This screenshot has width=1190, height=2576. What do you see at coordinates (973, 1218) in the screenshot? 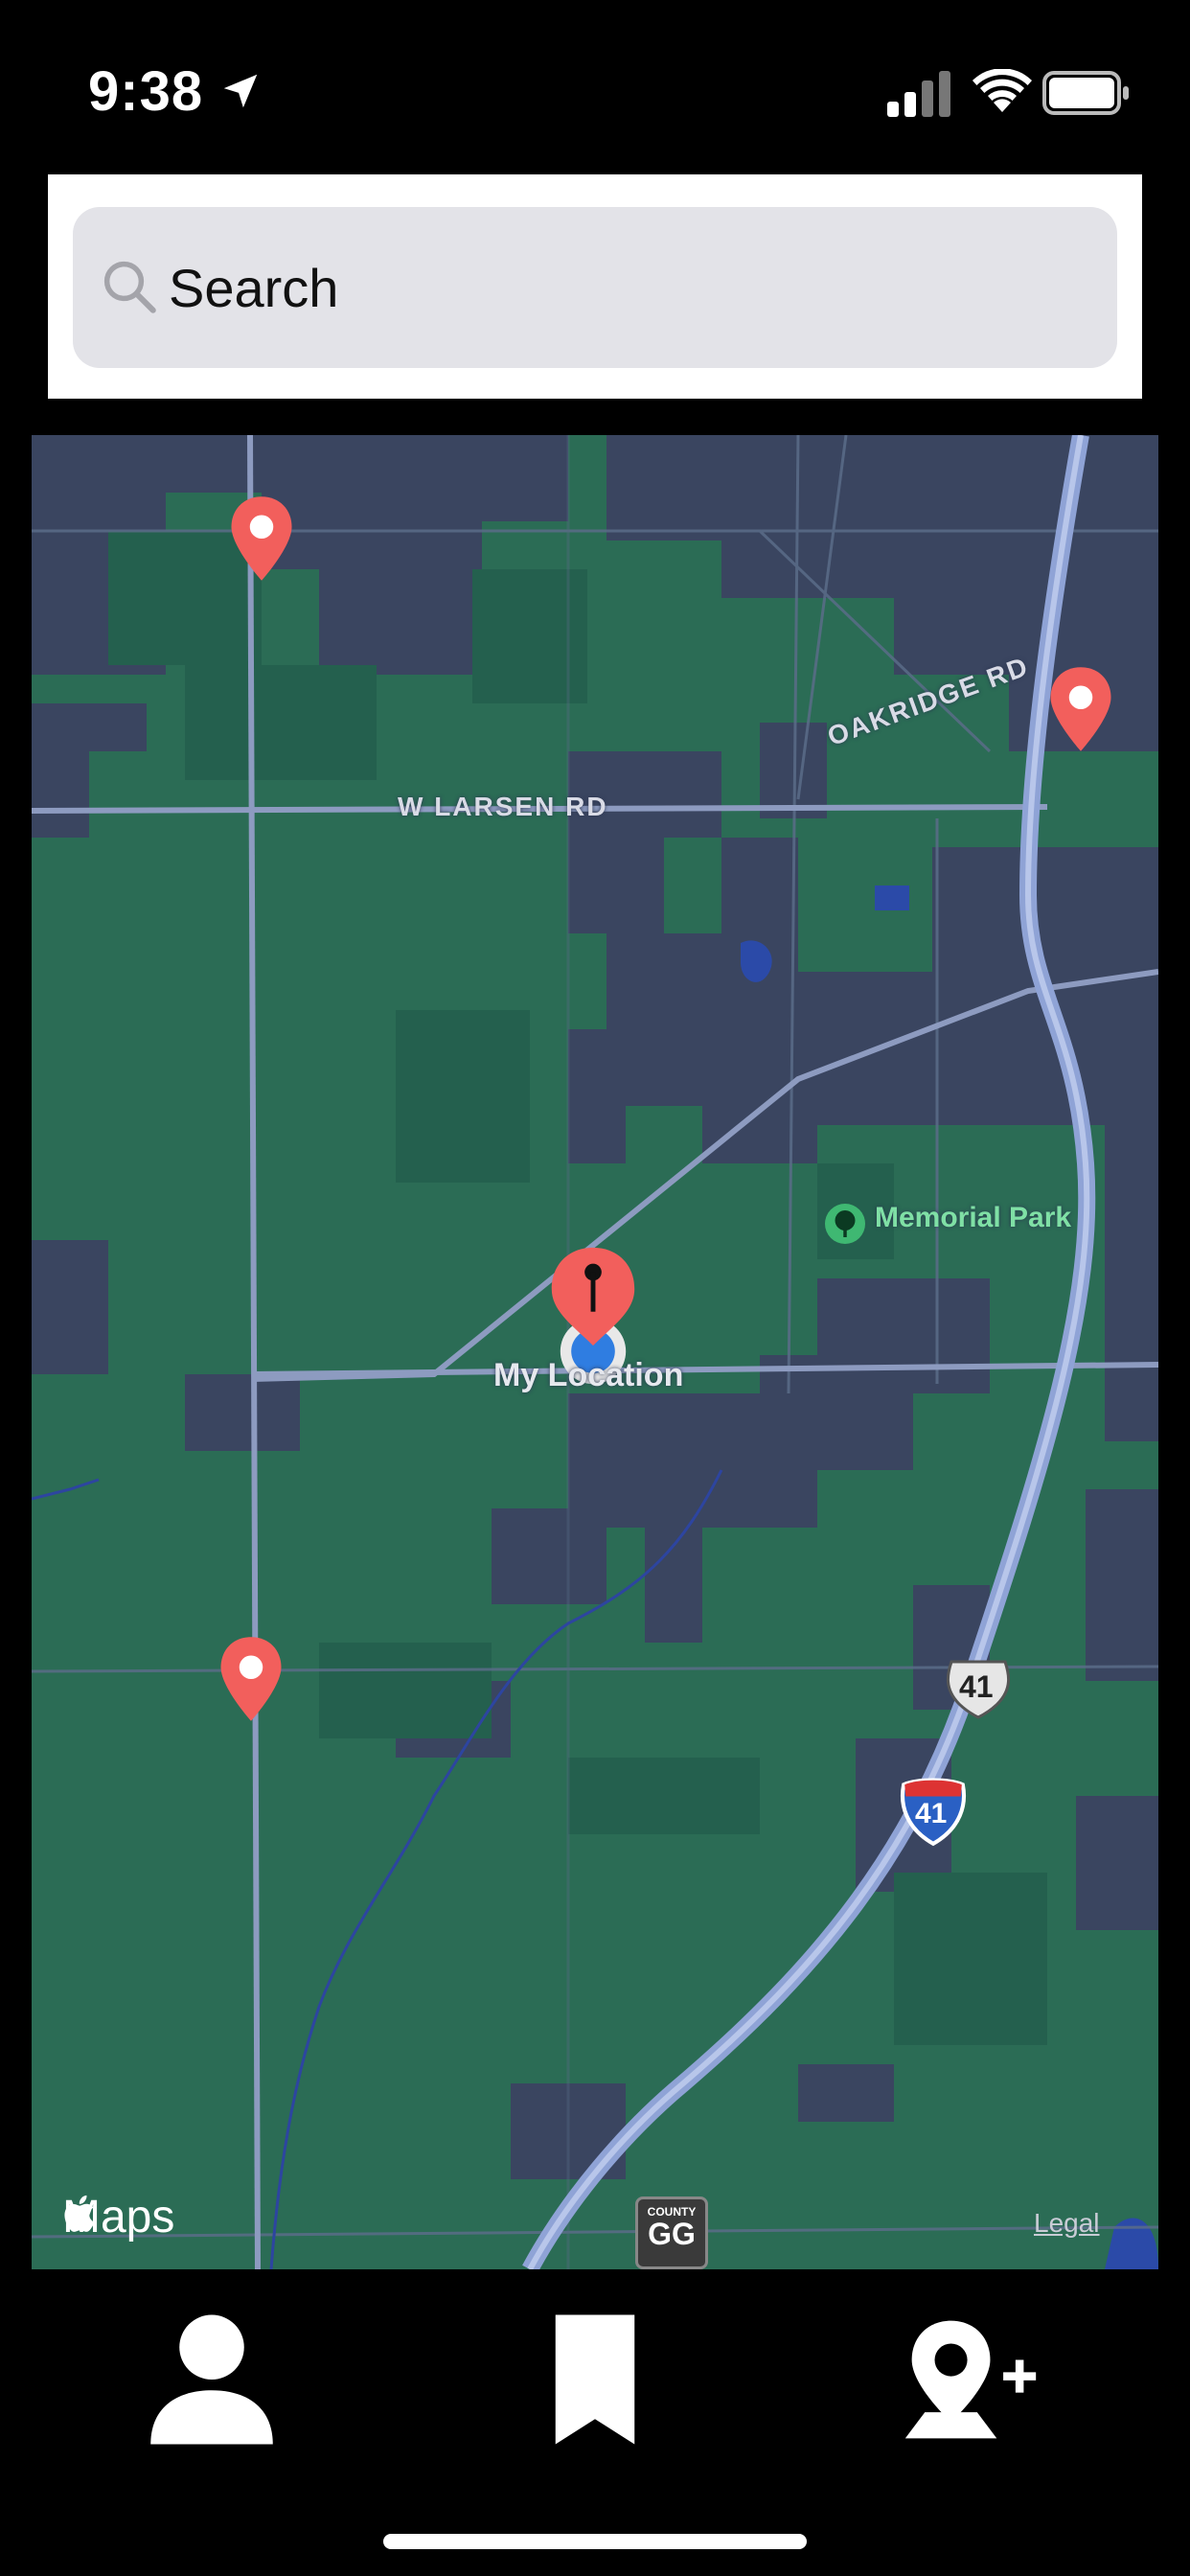
I see `poi-label-memorial-park: Memorial Park` at bounding box center [973, 1218].